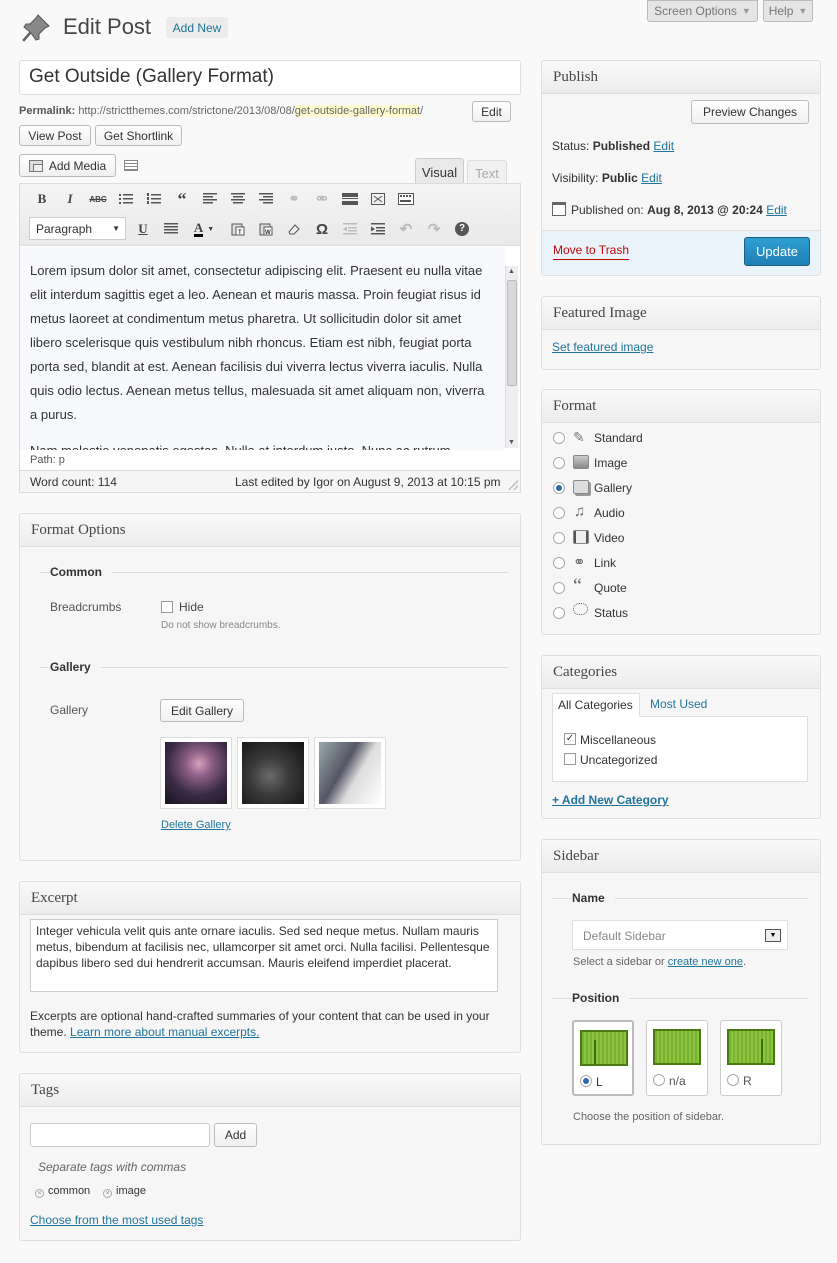  What do you see at coordinates (266, 199) in the screenshot?
I see `align-right-icon` at bounding box center [266, 199].